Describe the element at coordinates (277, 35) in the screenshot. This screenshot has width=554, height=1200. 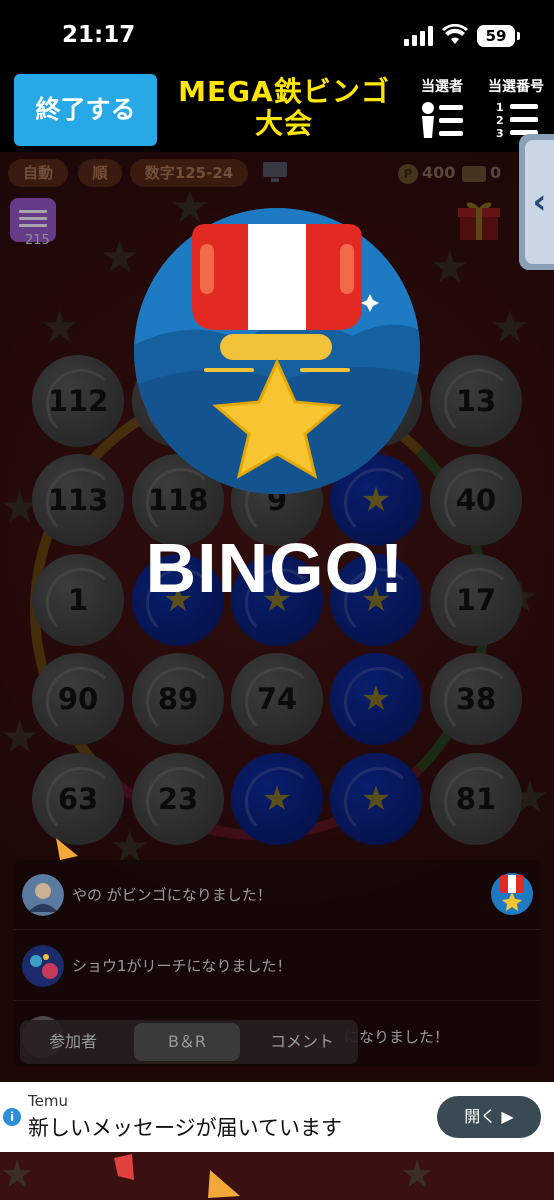
I see `status-bar: 21:17 59` at that location.